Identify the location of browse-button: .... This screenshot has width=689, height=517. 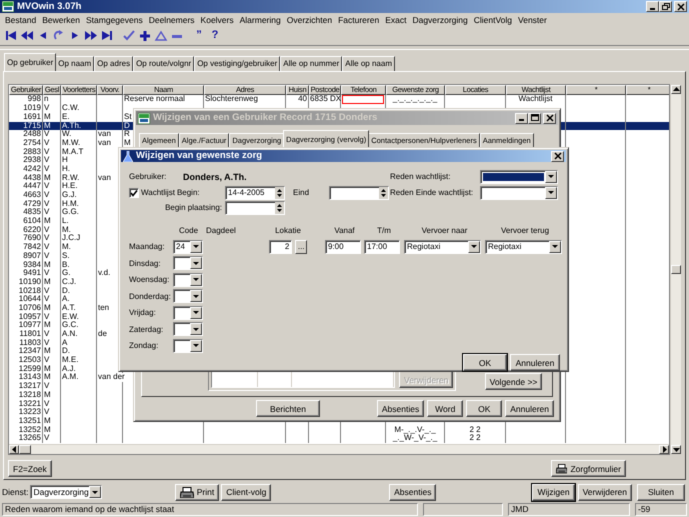
(301, 247).